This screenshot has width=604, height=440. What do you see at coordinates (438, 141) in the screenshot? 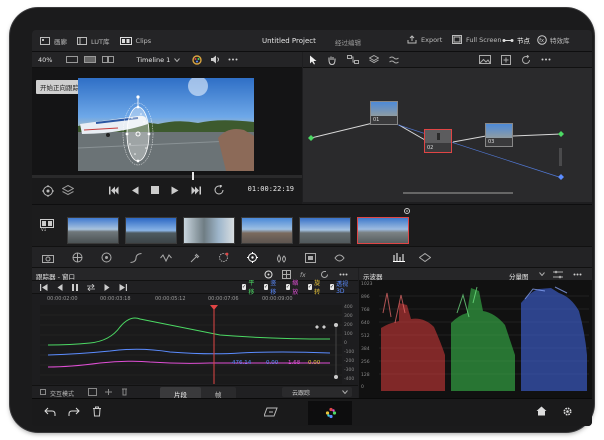
I see `node-02: 02` at bounding box center [438, 141].